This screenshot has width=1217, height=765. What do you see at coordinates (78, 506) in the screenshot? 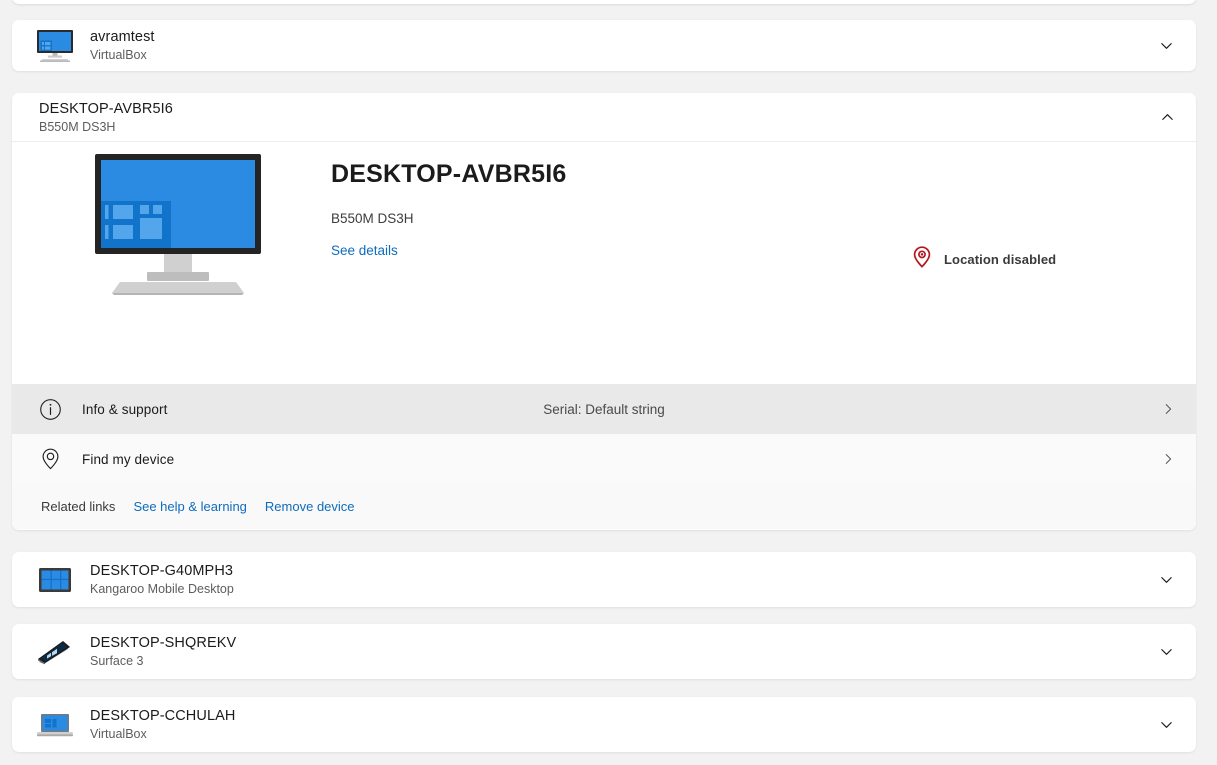
I see `related-links-label: Related links` at bounding box center [78, 506].